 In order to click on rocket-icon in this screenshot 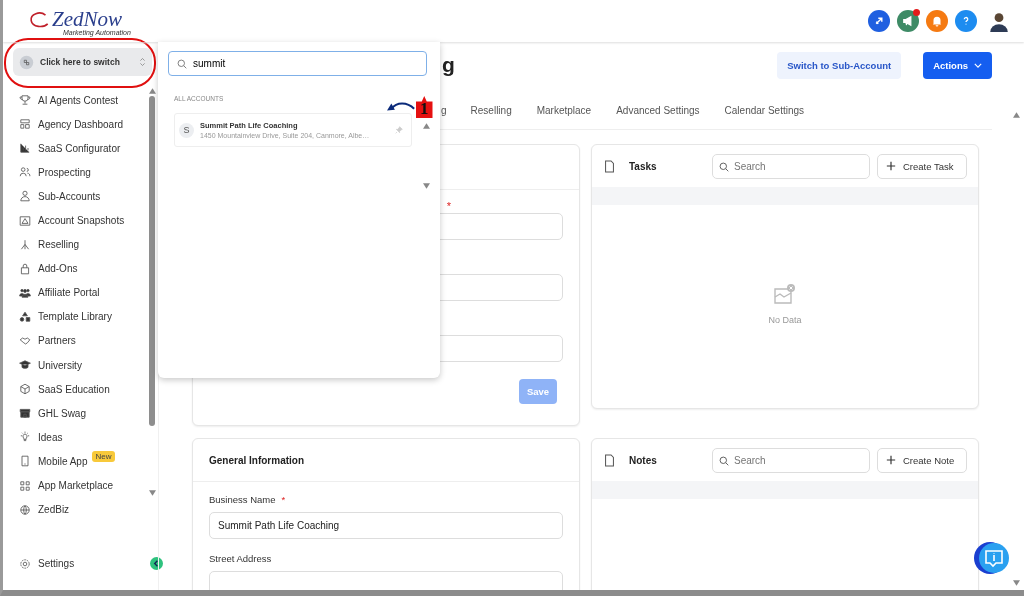, I will do `click(879, 21)`.